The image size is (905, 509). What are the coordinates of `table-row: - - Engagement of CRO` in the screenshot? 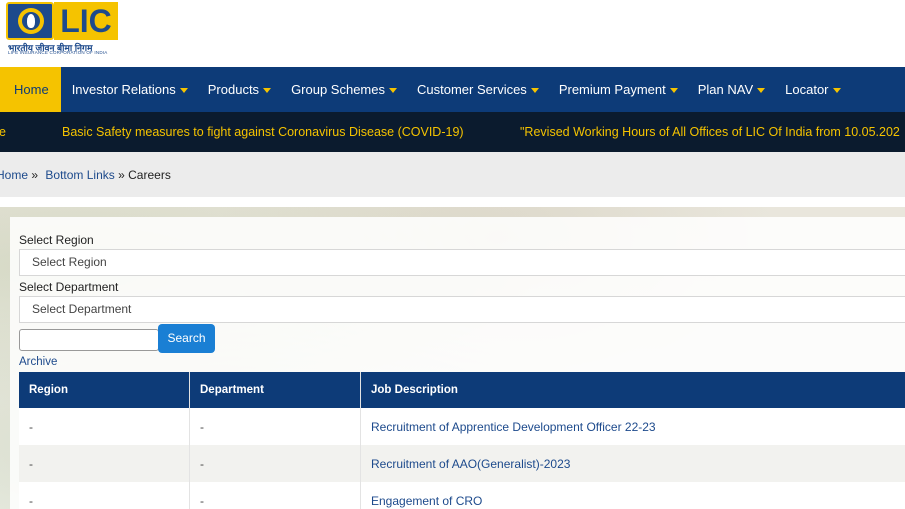 It's located at (462, 495).